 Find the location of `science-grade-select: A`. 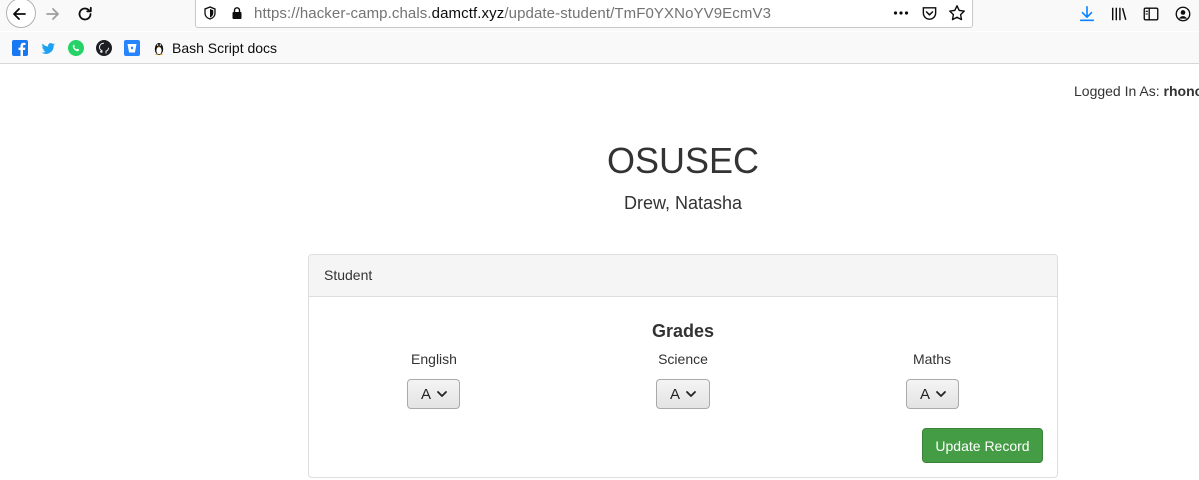

science-grade-select: A is located at coordinates (683, 394).